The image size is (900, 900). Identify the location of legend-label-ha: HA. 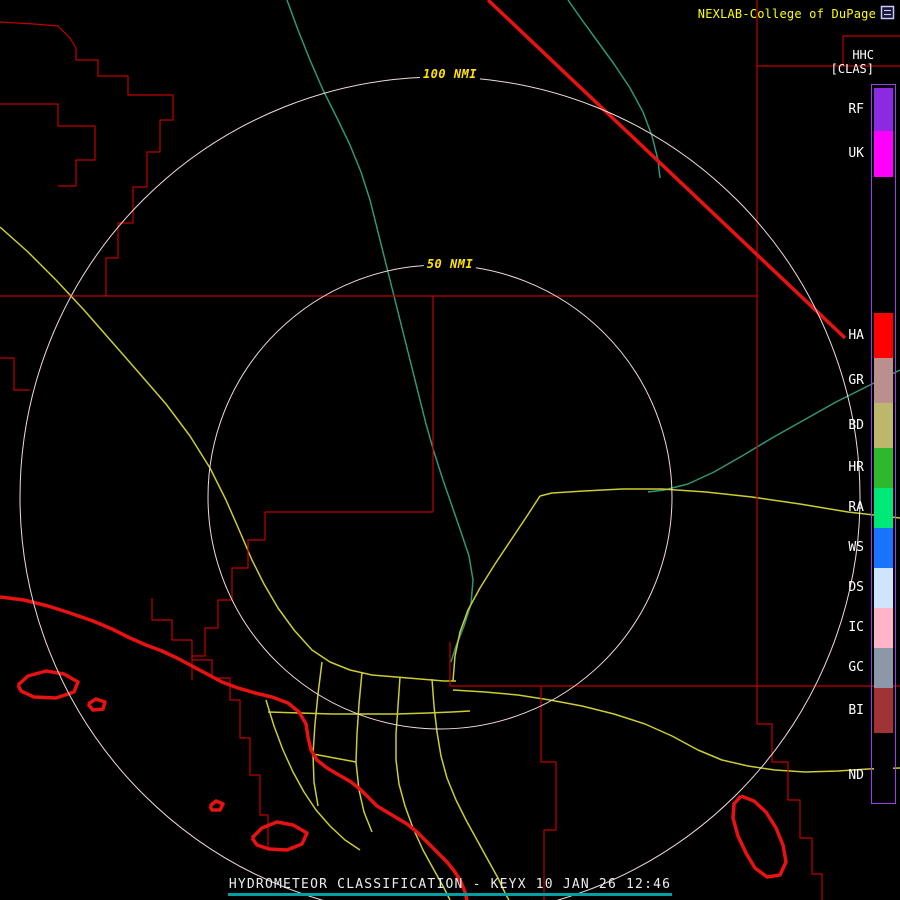
(856, 335).